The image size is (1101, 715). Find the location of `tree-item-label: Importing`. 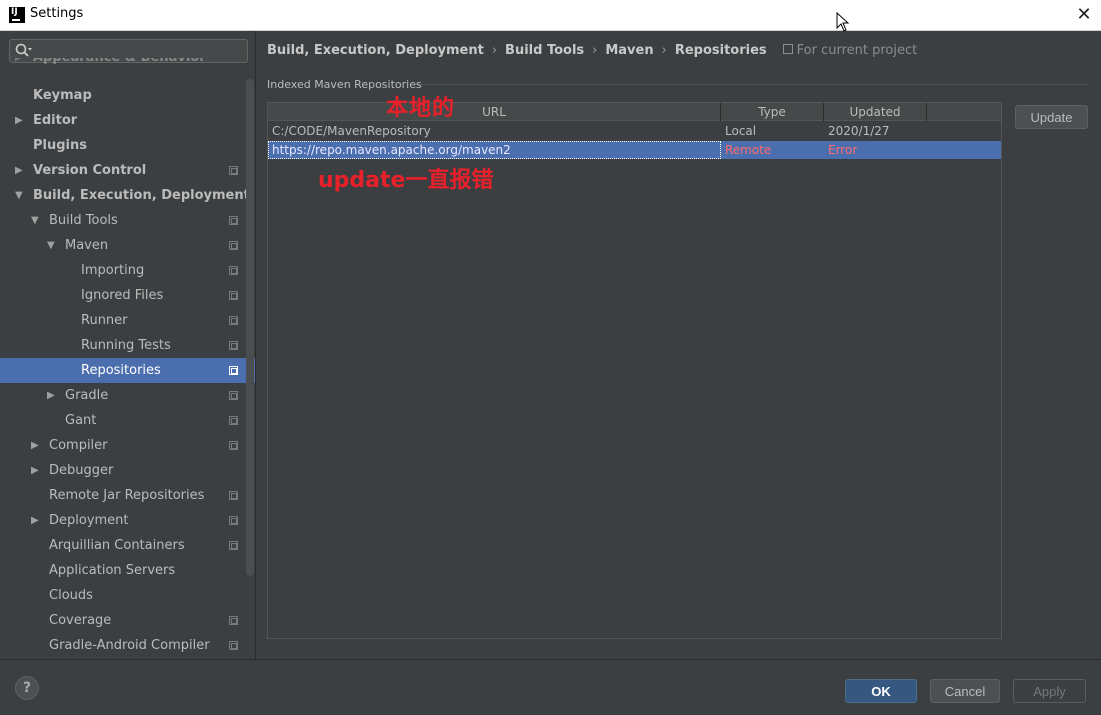

tree-item-label: Importing is located at coordinates (113, 270).